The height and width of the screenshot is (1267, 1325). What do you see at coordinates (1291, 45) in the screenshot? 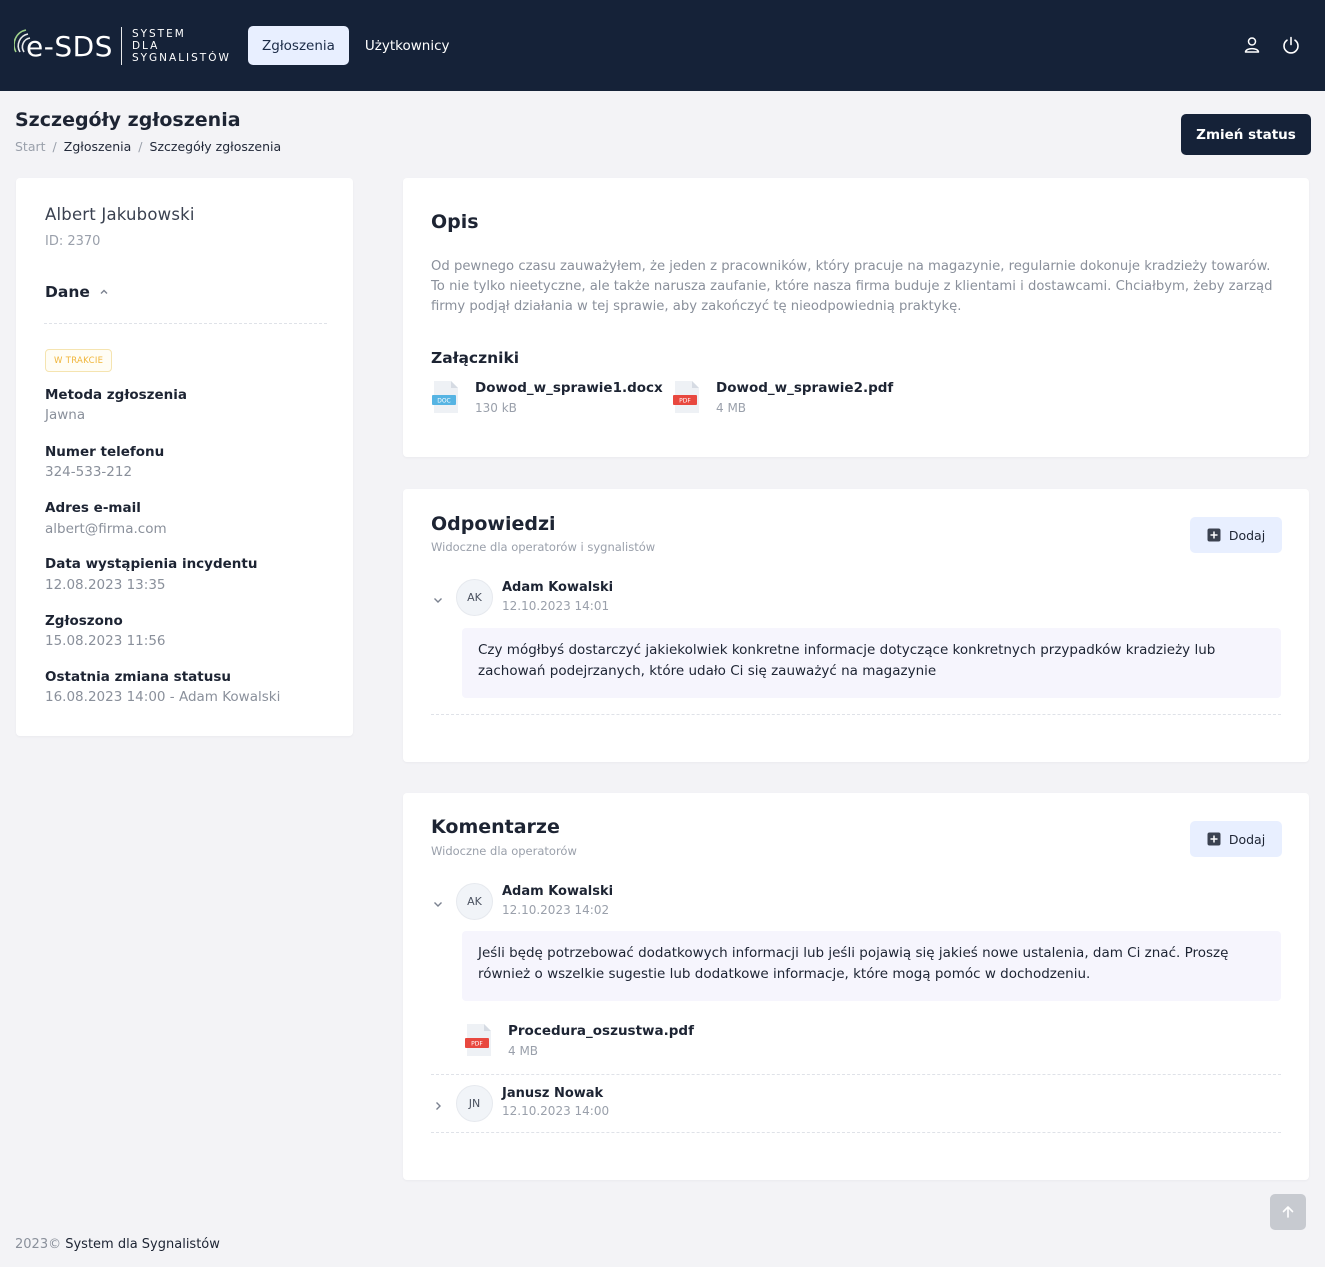
I see `power-icon` at bounding box center [1291, 45].